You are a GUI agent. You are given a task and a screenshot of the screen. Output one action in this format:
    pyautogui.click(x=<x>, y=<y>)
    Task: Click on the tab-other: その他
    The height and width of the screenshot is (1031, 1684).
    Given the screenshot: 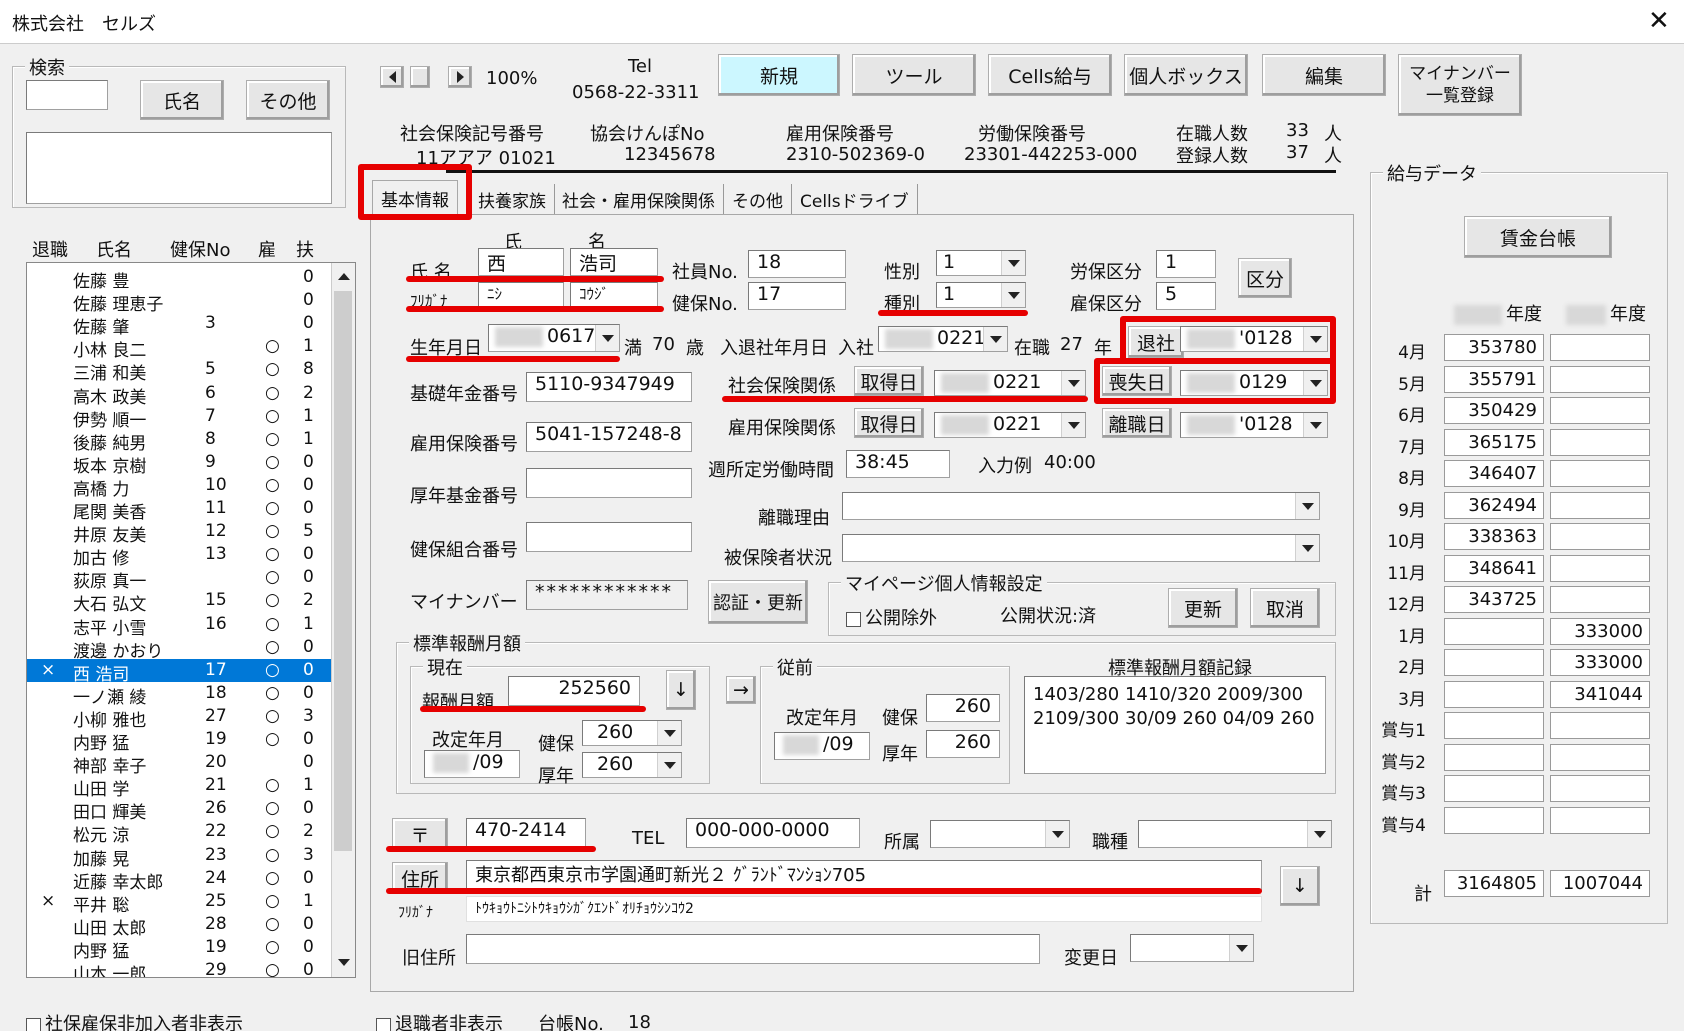 What is the action you would take?
    pyautogui.click(x=758, y=199)
    